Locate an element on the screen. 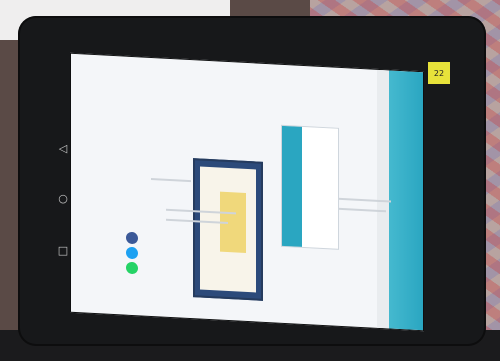 This screenshot has height=361, width=500. content-card is located at coordinates (310, 187).